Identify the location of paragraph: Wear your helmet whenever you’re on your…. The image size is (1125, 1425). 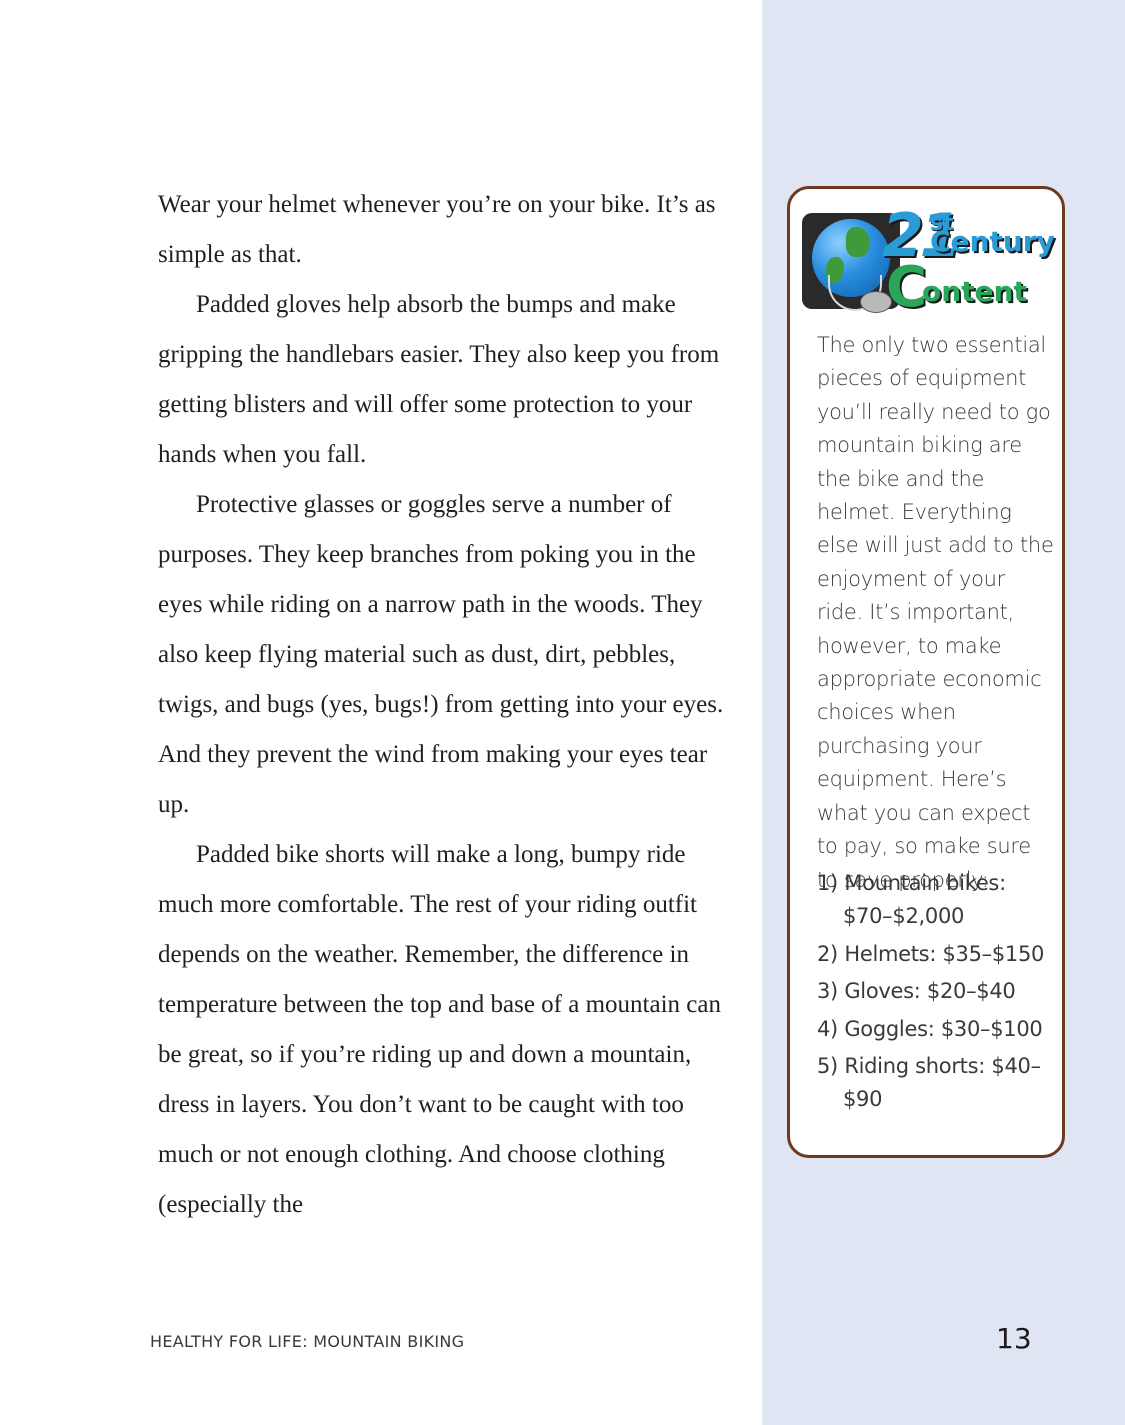
(437, 229).